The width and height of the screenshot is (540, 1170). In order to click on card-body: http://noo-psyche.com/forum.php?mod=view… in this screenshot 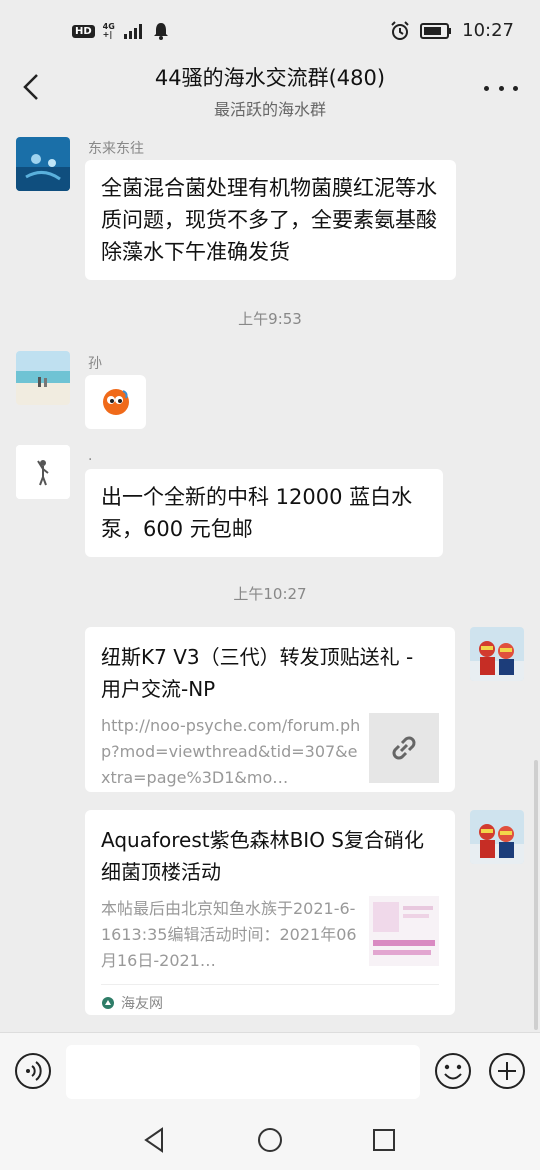, I will do `click(270, 752)`.